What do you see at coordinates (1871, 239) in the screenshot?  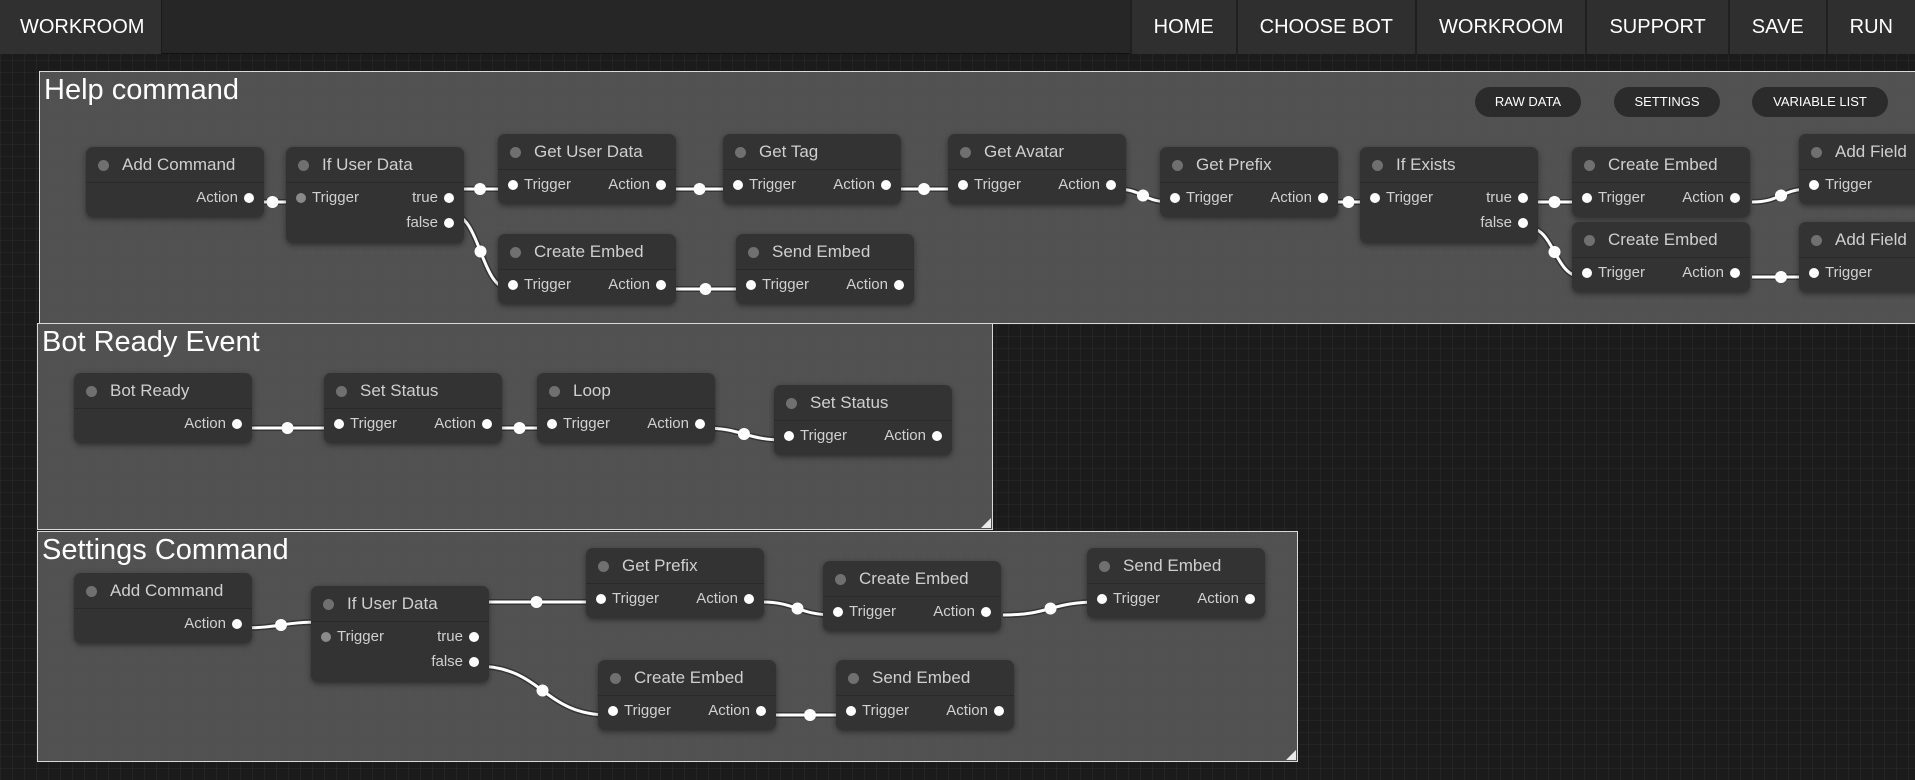 I see `node-title: Add Field` at bounding box center [1871, 239].